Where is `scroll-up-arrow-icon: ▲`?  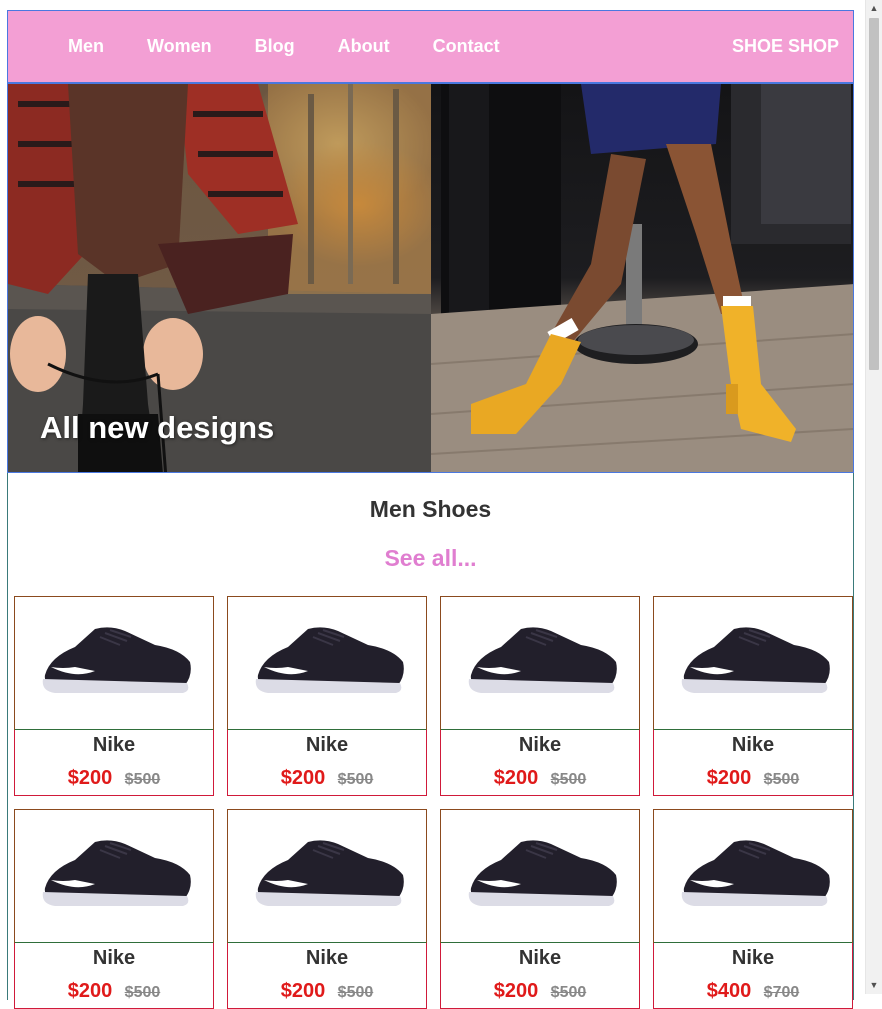
scroll-up-arrow-icon: ▲ is located at coordinates (874, 8).